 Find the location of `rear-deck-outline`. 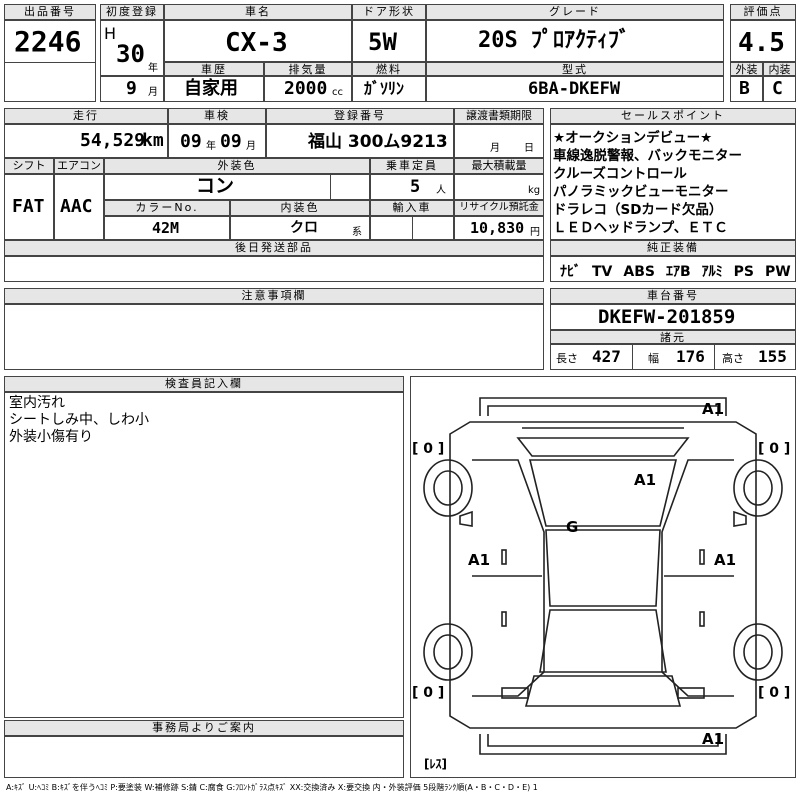

rear-deck-outline is located at coordinates (603, 691).